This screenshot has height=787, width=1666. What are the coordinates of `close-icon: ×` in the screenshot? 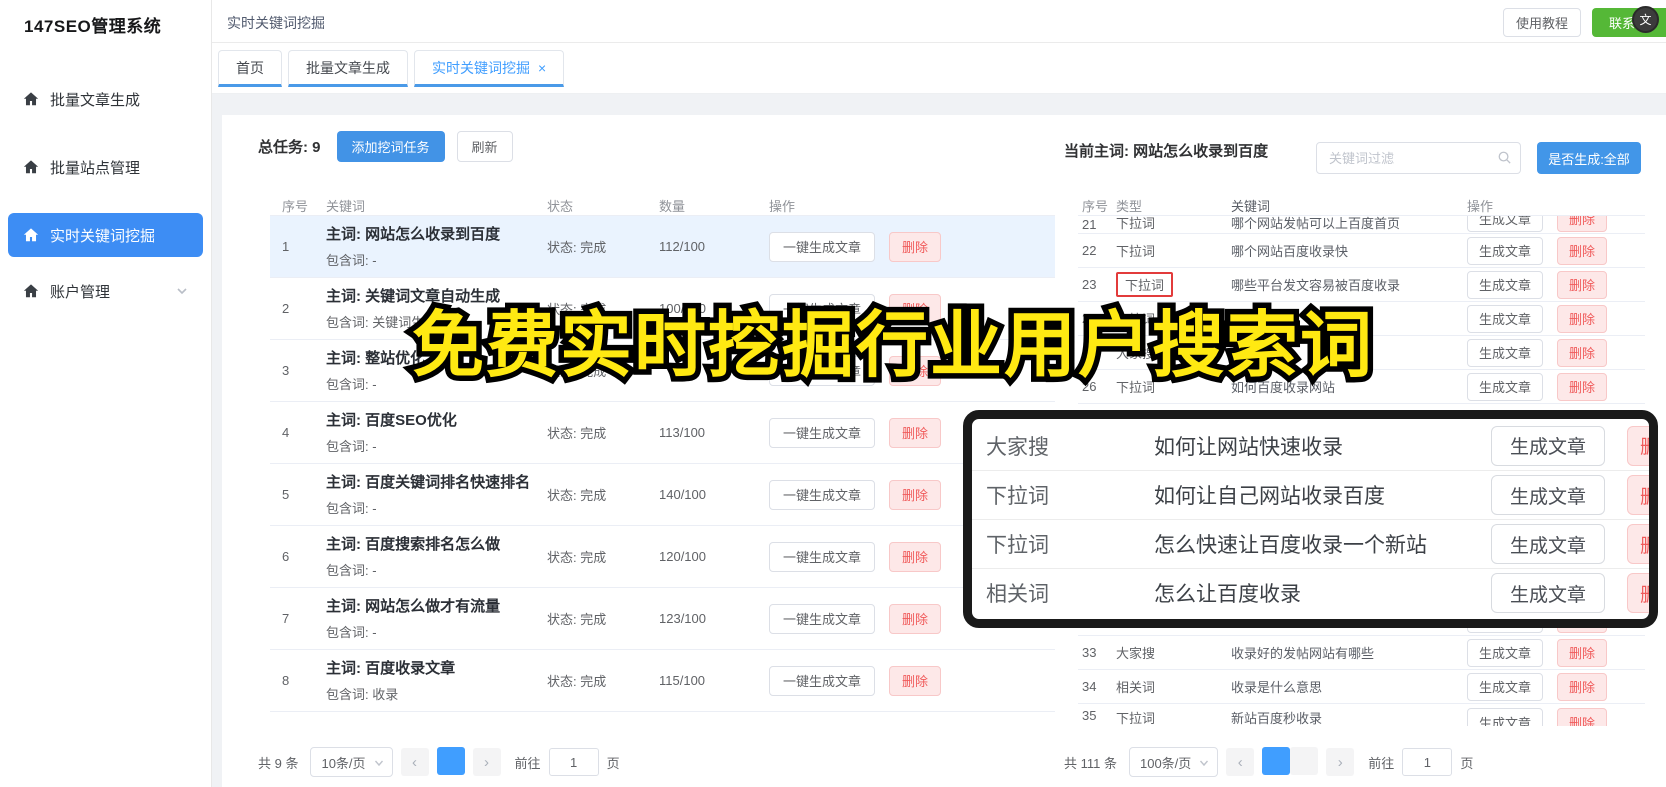 It's located at (542, 68).